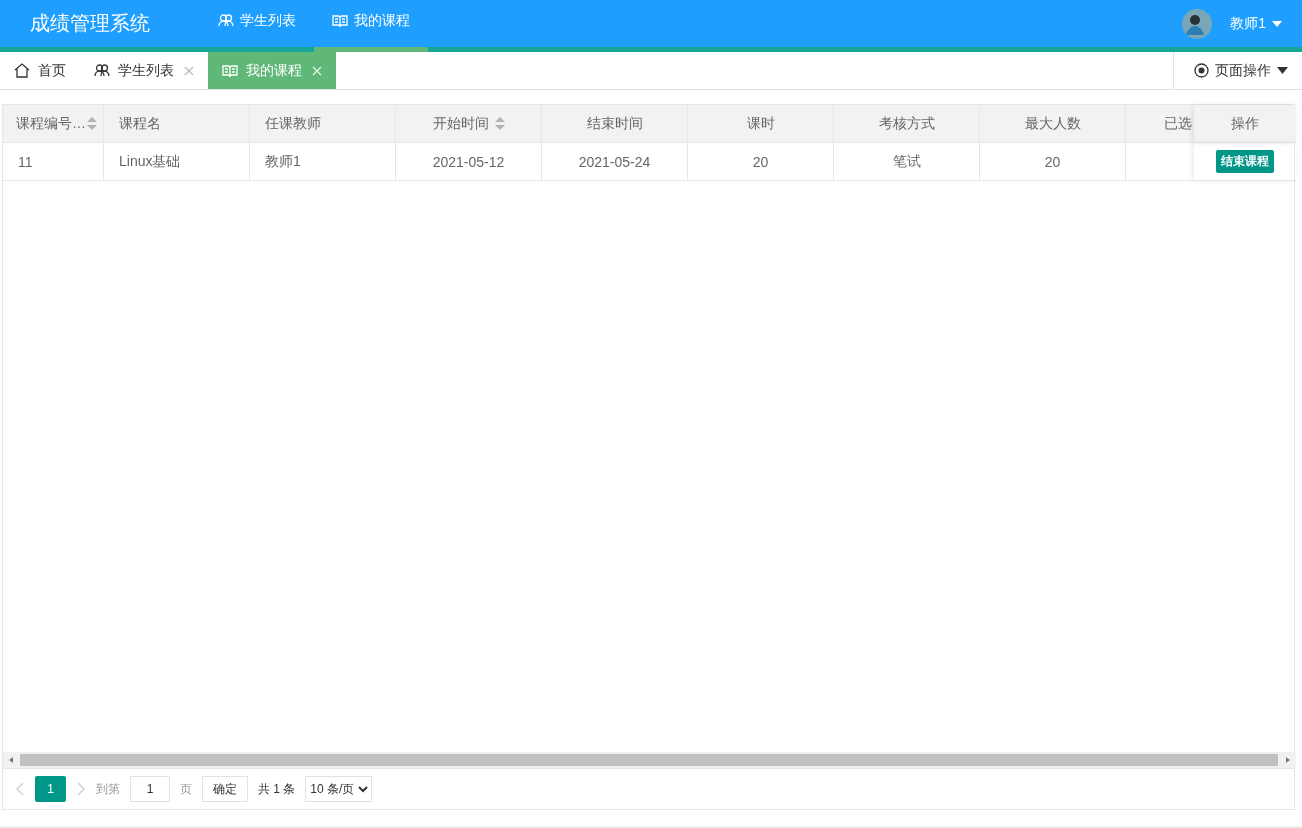  What do you see at coordinates (108, 789) in the screenshot?
I see `goto-label: 到第` at bounding box center [108, 789].